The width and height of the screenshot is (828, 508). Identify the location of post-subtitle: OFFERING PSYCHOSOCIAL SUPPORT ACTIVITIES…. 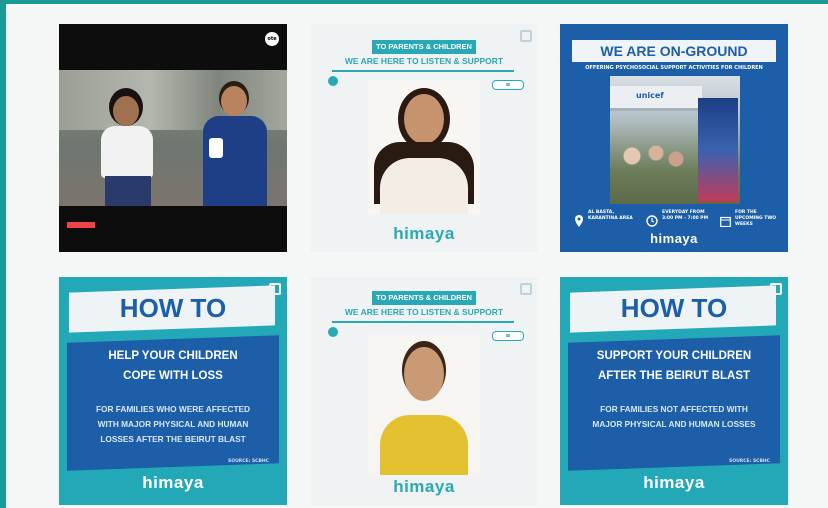
(674, 68).